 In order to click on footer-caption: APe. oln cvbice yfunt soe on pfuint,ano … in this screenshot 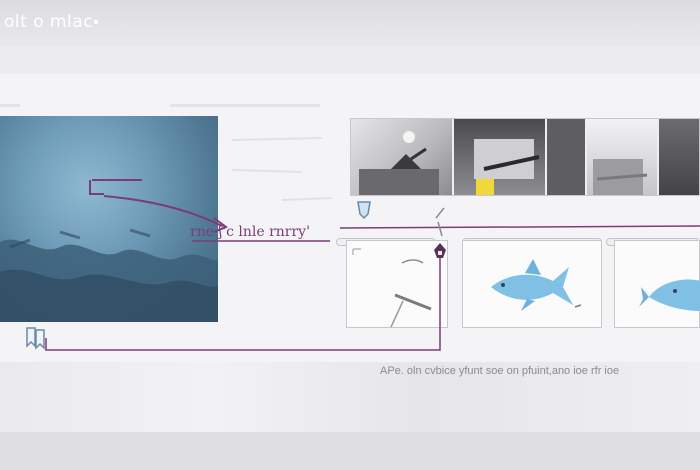, I will do `click(500, 371)`.